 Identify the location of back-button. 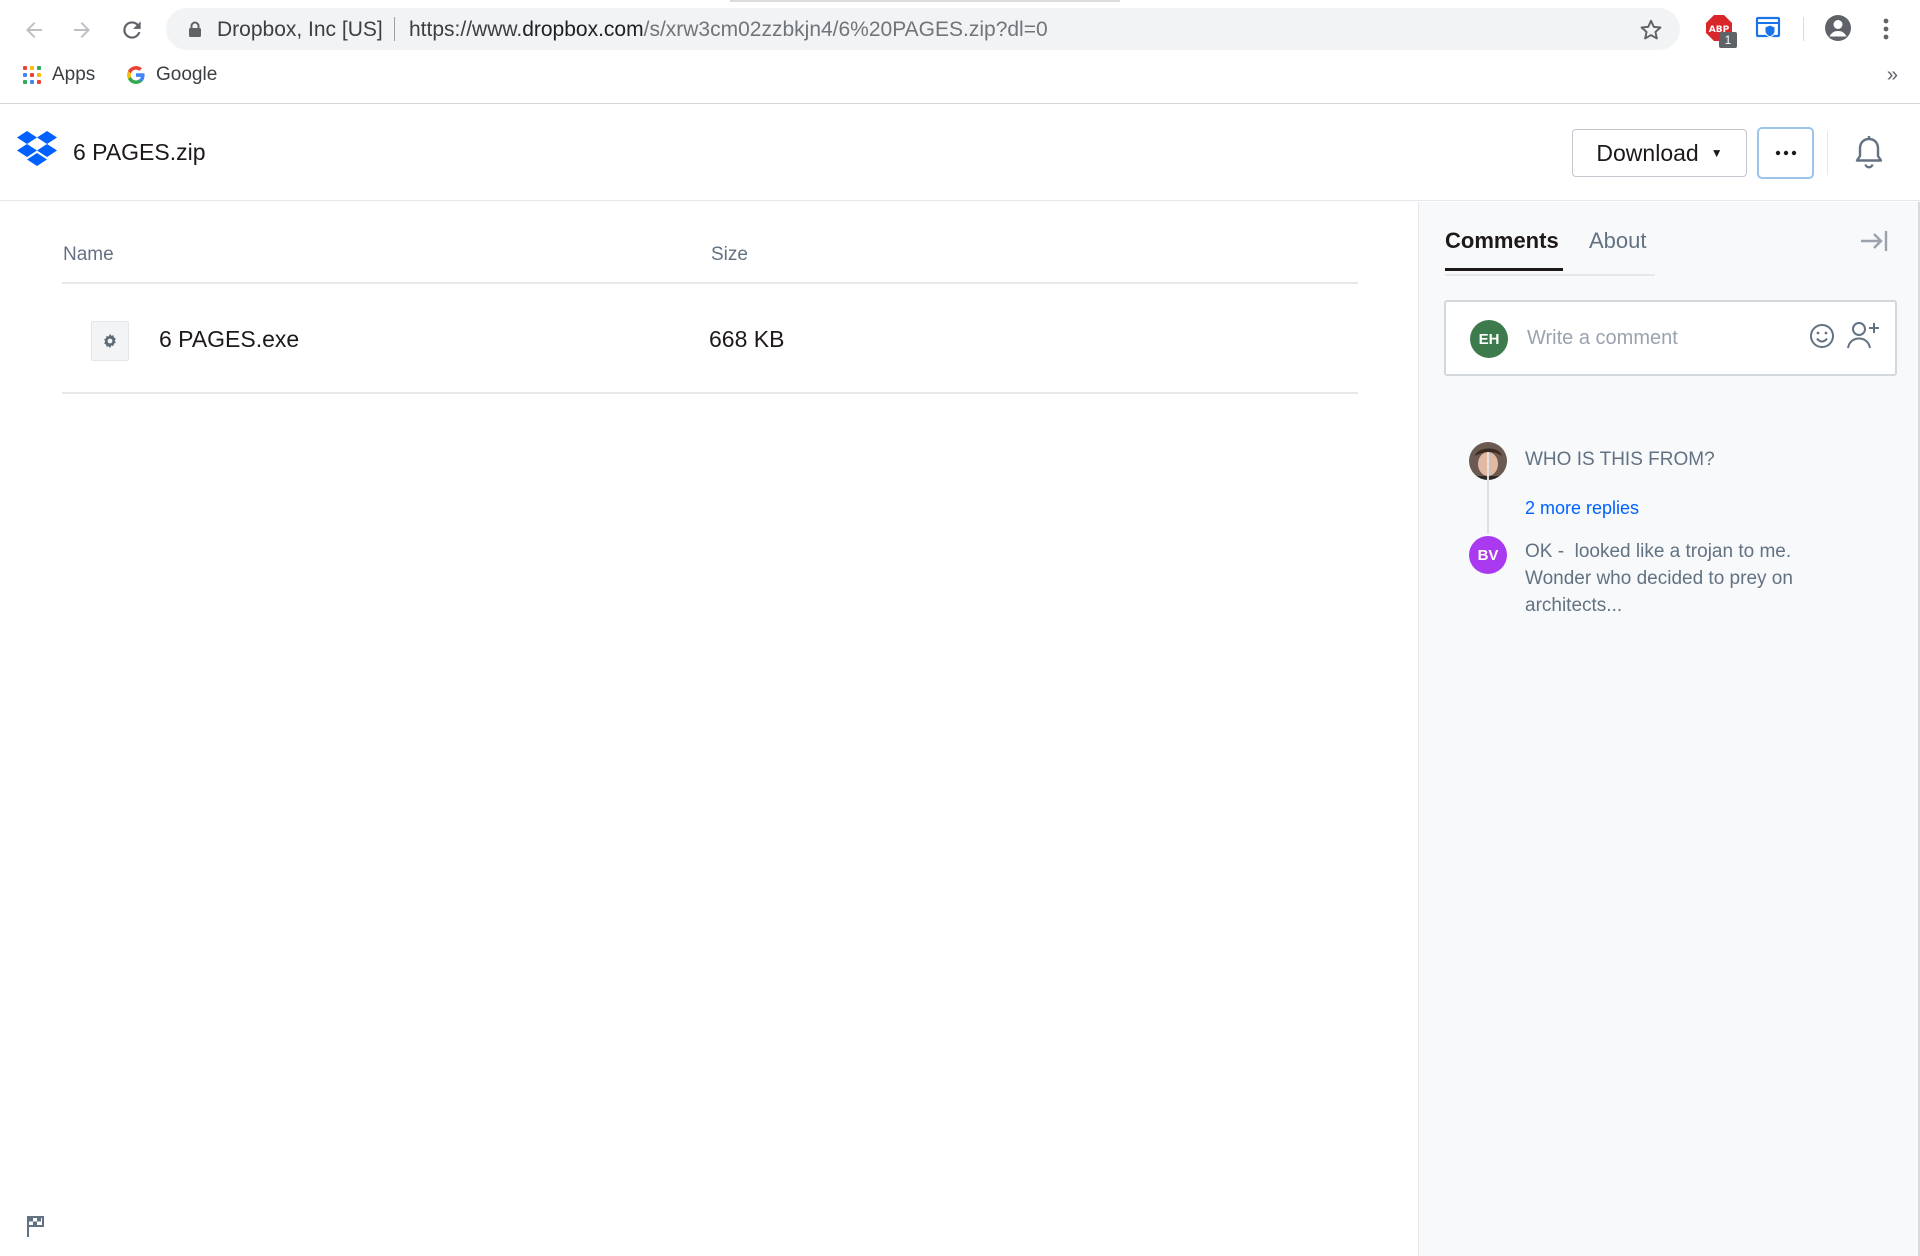
(34, 30).